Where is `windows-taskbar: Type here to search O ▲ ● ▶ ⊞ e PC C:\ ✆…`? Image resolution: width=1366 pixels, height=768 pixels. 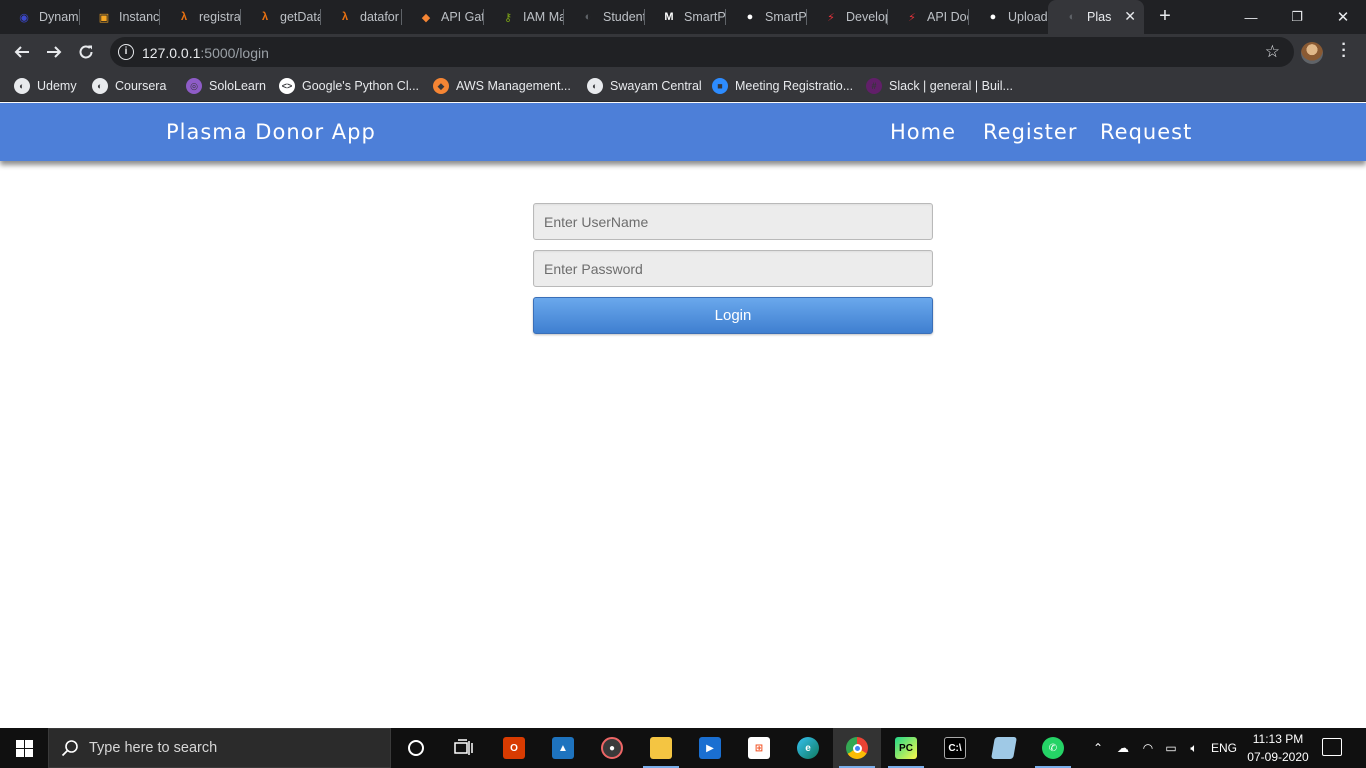
windows-taskbar: Type here to search O ▲ ● ▶ ⊞ e PC C:\ ✆… is located at coordinates (683, 748).